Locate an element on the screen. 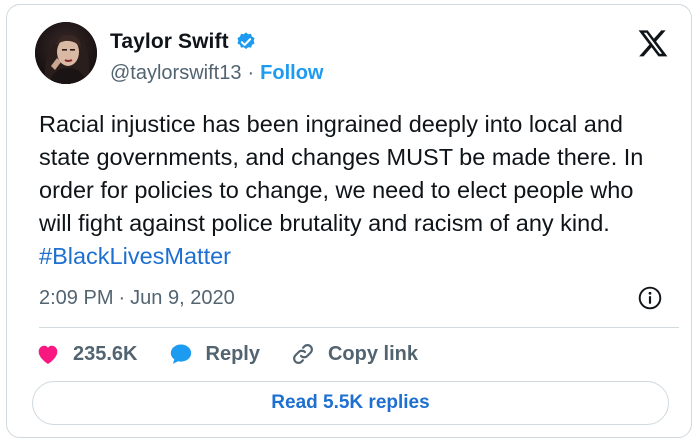  read-replies-button: Read 5.5K replies is located at coordinates (350, 403).